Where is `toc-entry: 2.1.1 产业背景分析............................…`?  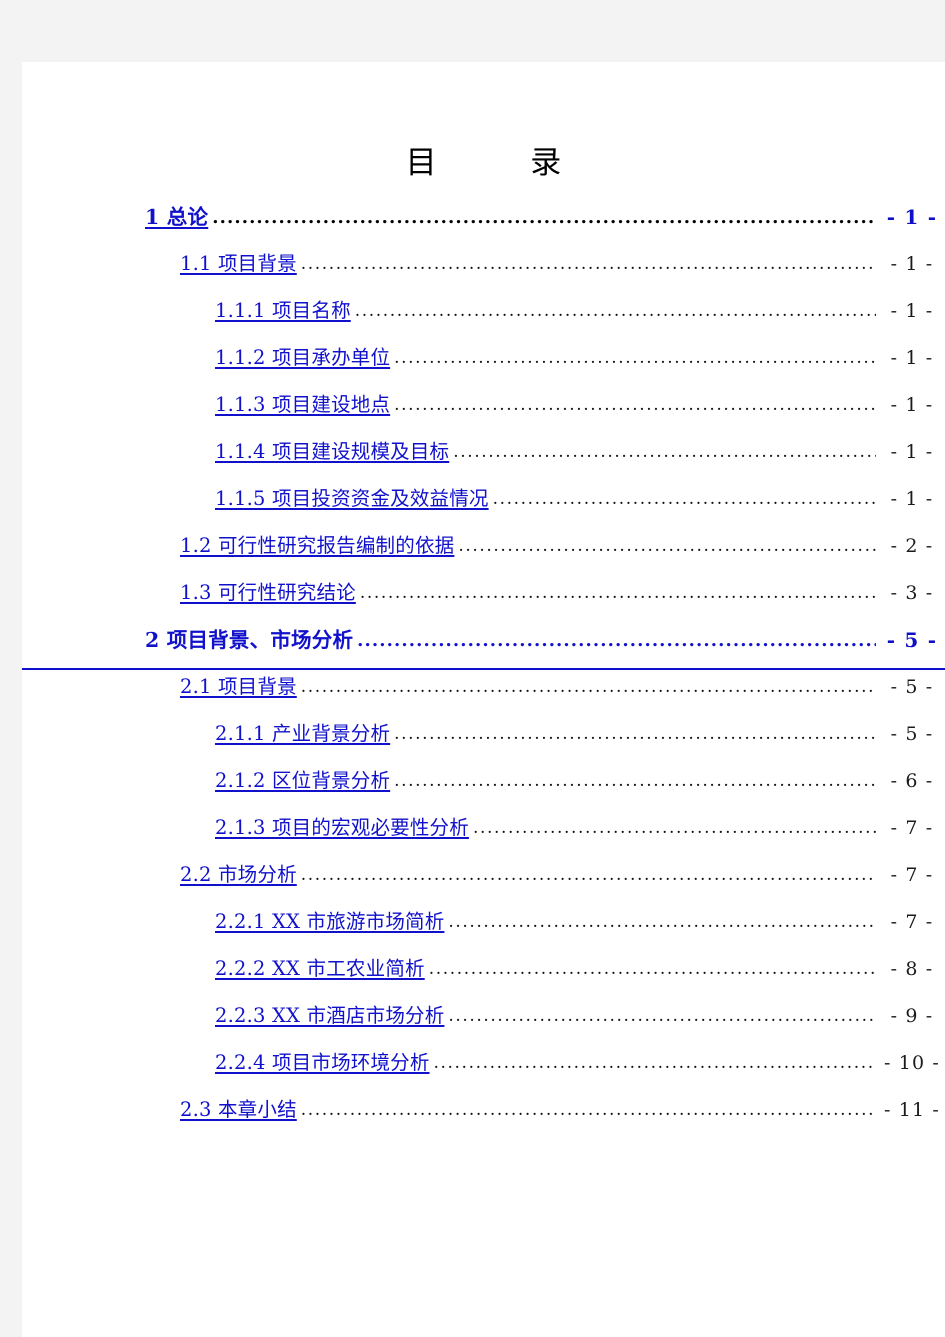
toc-entry: 2.1.1 产业背景分析............................… is located at coordinates (483, 740).